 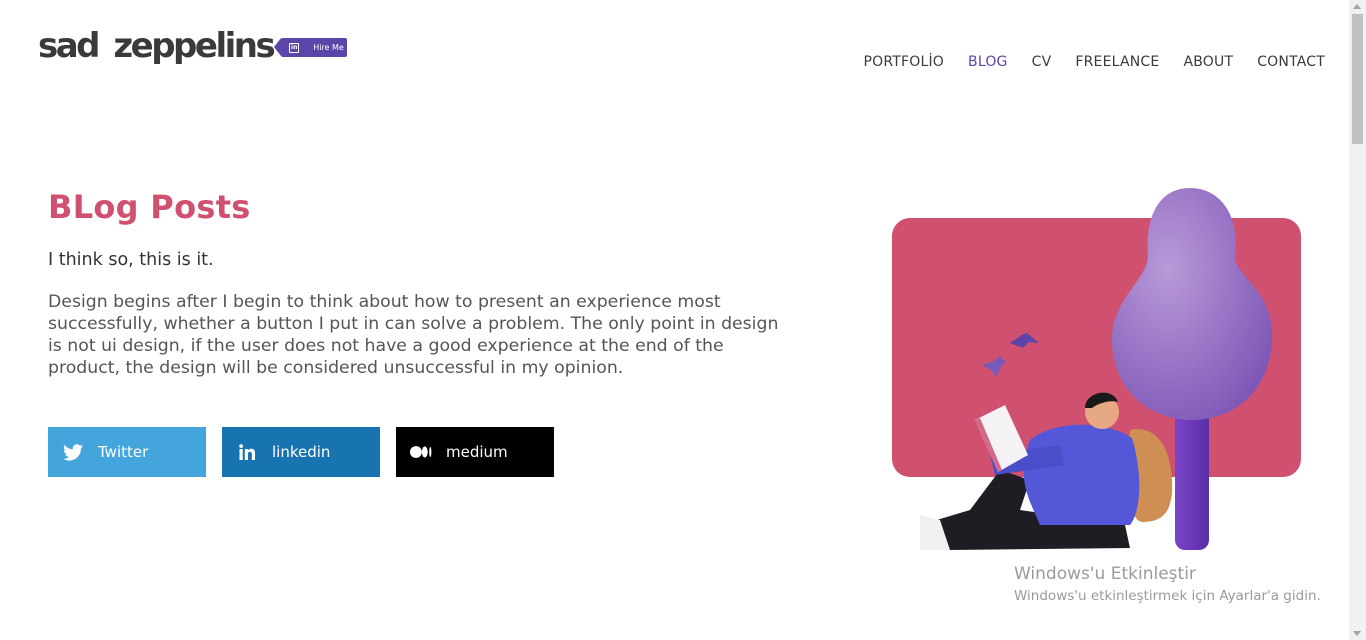 I want to click on twitter-label: Twitter, so click(x=123, y=452).